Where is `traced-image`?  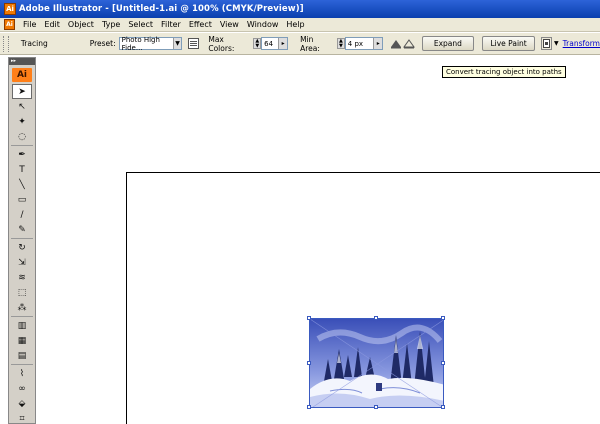
traced-image is located at coordinates (376, 362).